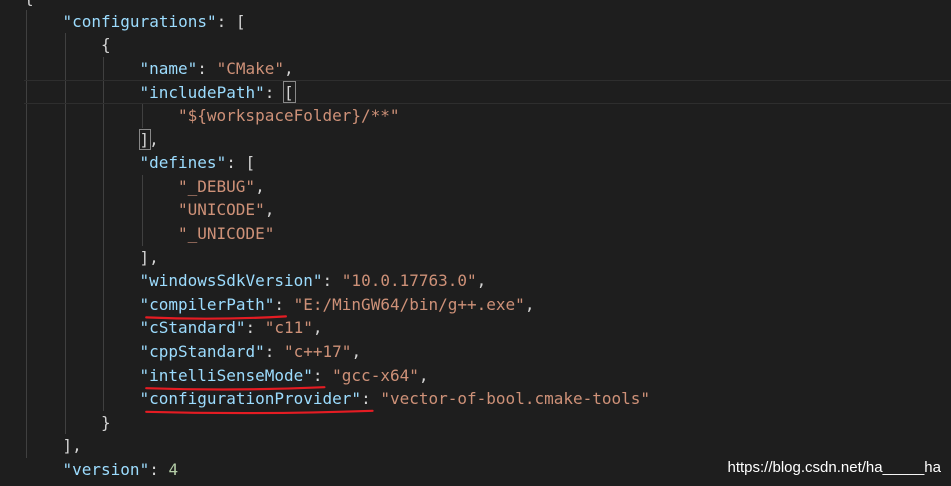 This screenshot has width=951, height=486. Describe the element at coordinates (834, 467) in the screenshot. I see `watermark: https://blog.csdn.net/ha_____ha` at that location.